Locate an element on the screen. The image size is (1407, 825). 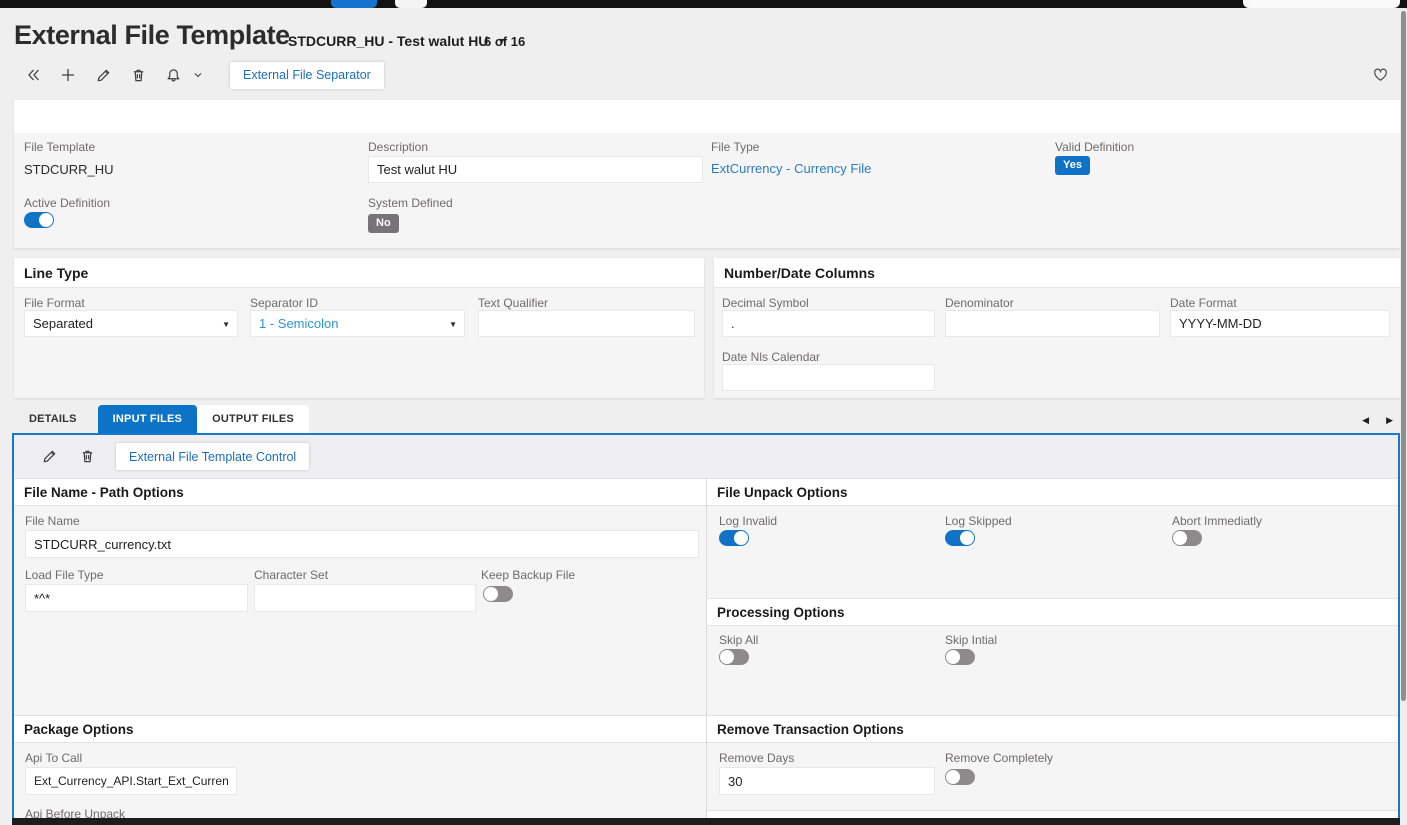
remove-completely-label: Remove Completely is located at coordinates (999, 758).